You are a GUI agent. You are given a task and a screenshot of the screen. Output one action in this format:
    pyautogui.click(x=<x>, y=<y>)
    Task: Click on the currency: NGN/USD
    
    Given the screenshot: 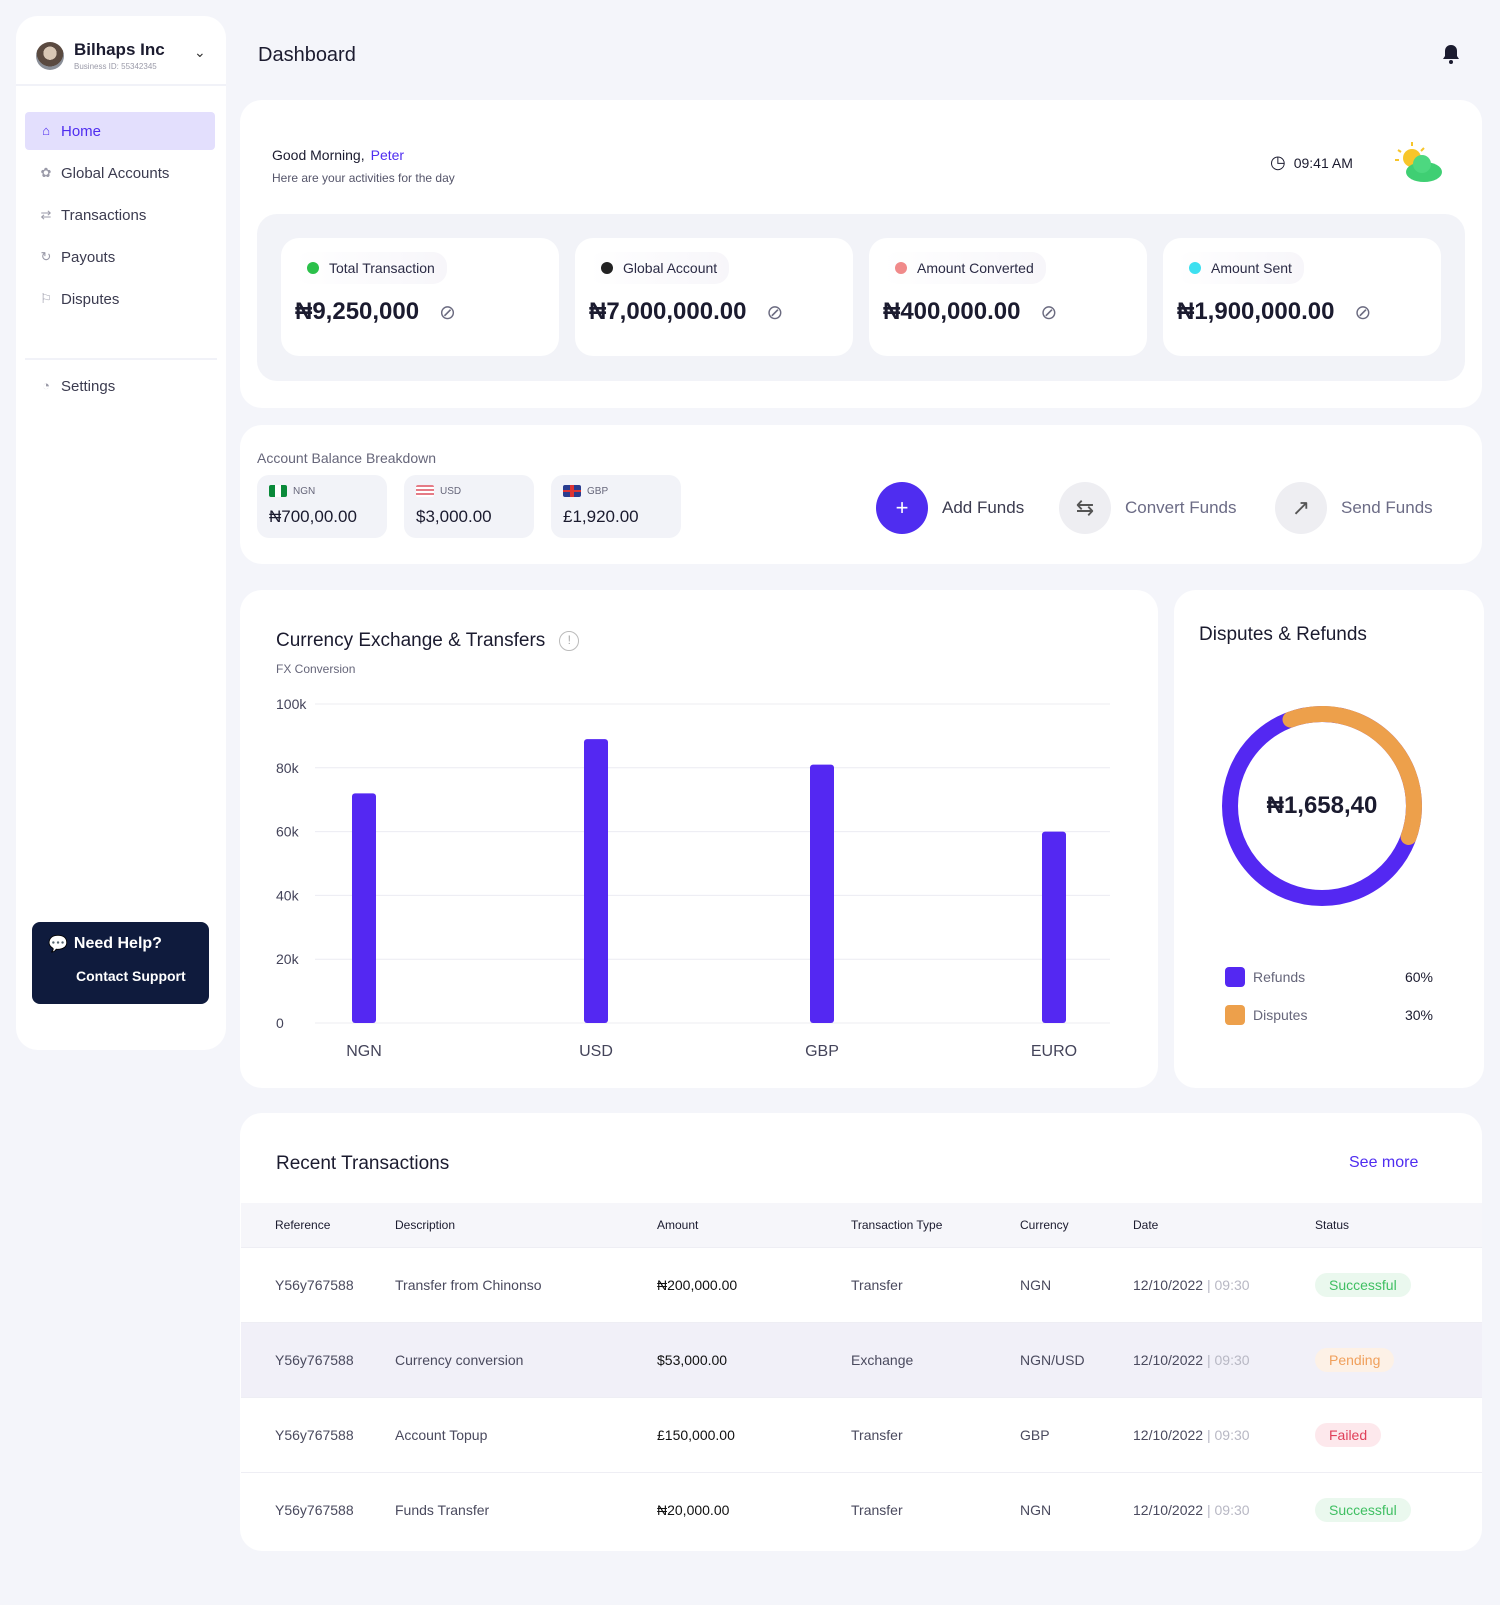 What is the action you would take?
    pyautogui.click(x=1076, y=1359)
    